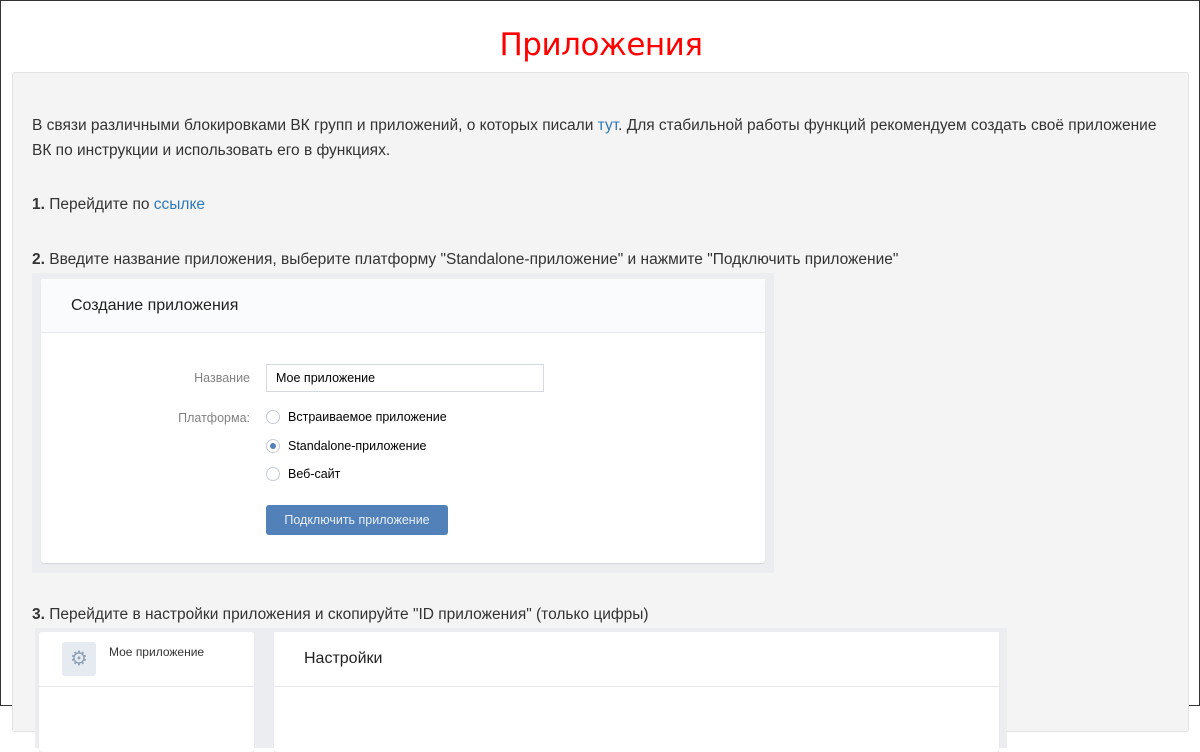 This screenshot has width=1200, height=752. What do you see at coordinates (403, 306) in the screenshot?
I see `card-title: Создание приложения` at bounding box center [403, 306].